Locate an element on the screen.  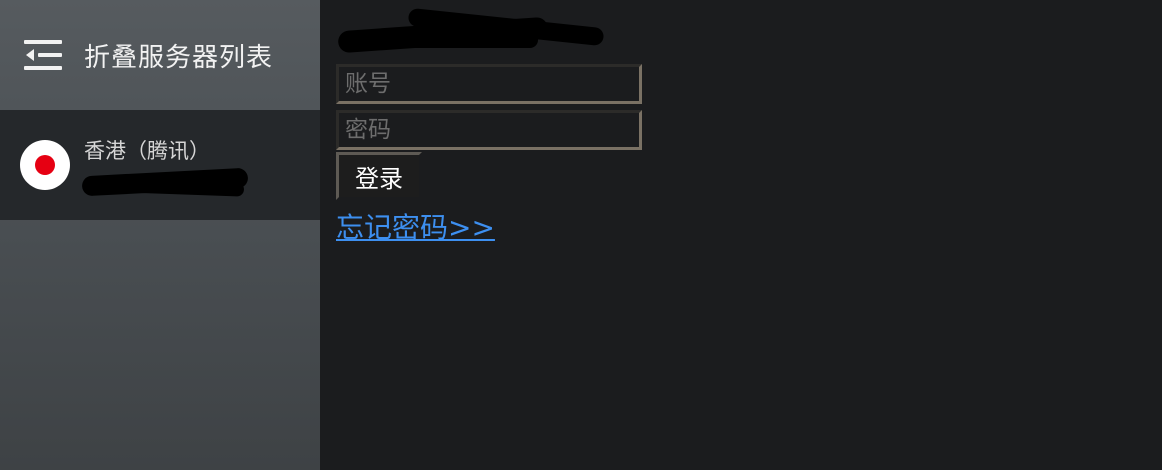
collapse-server-list-toggle: 折叠服务器列表 is located at coordinates (160, 55).